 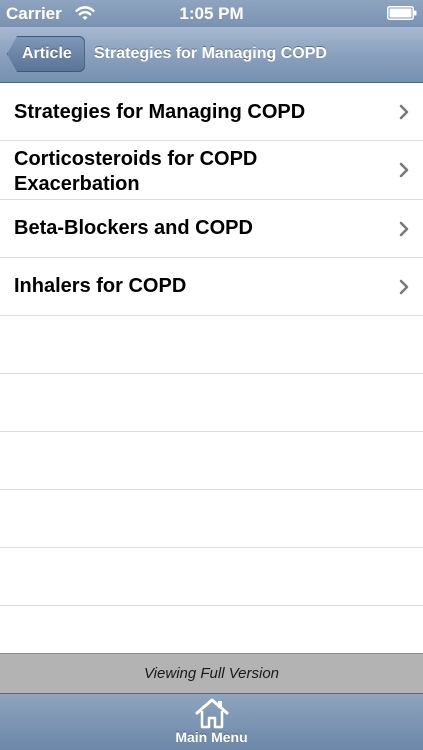 I want to click on list-item-inhalers: Inhalers for COPD, so click(x=211, y=287).